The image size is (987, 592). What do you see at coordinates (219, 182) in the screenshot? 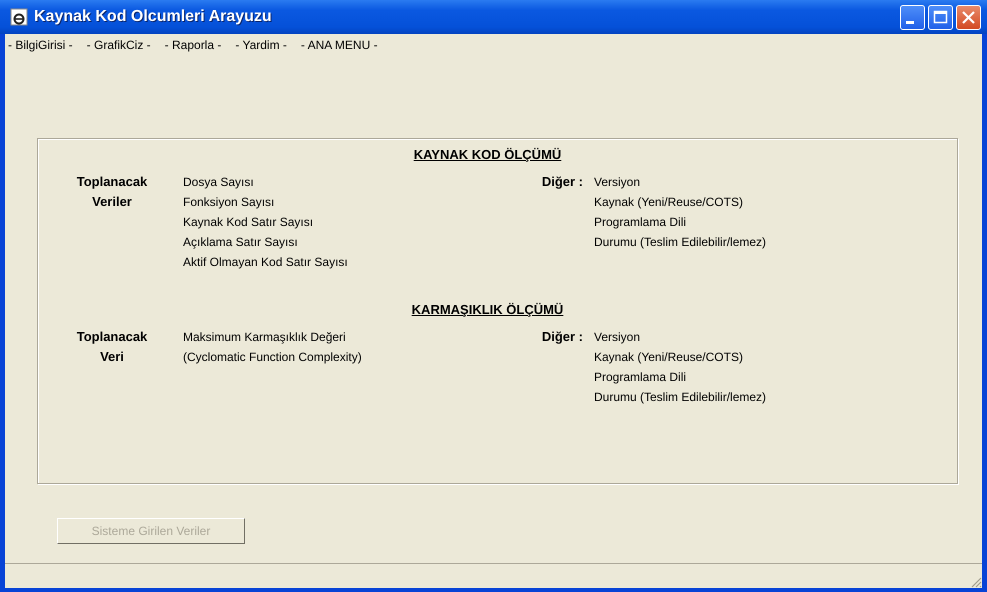
I see `list-text: Dosya Sayısı` at bounding box center [219, 182].